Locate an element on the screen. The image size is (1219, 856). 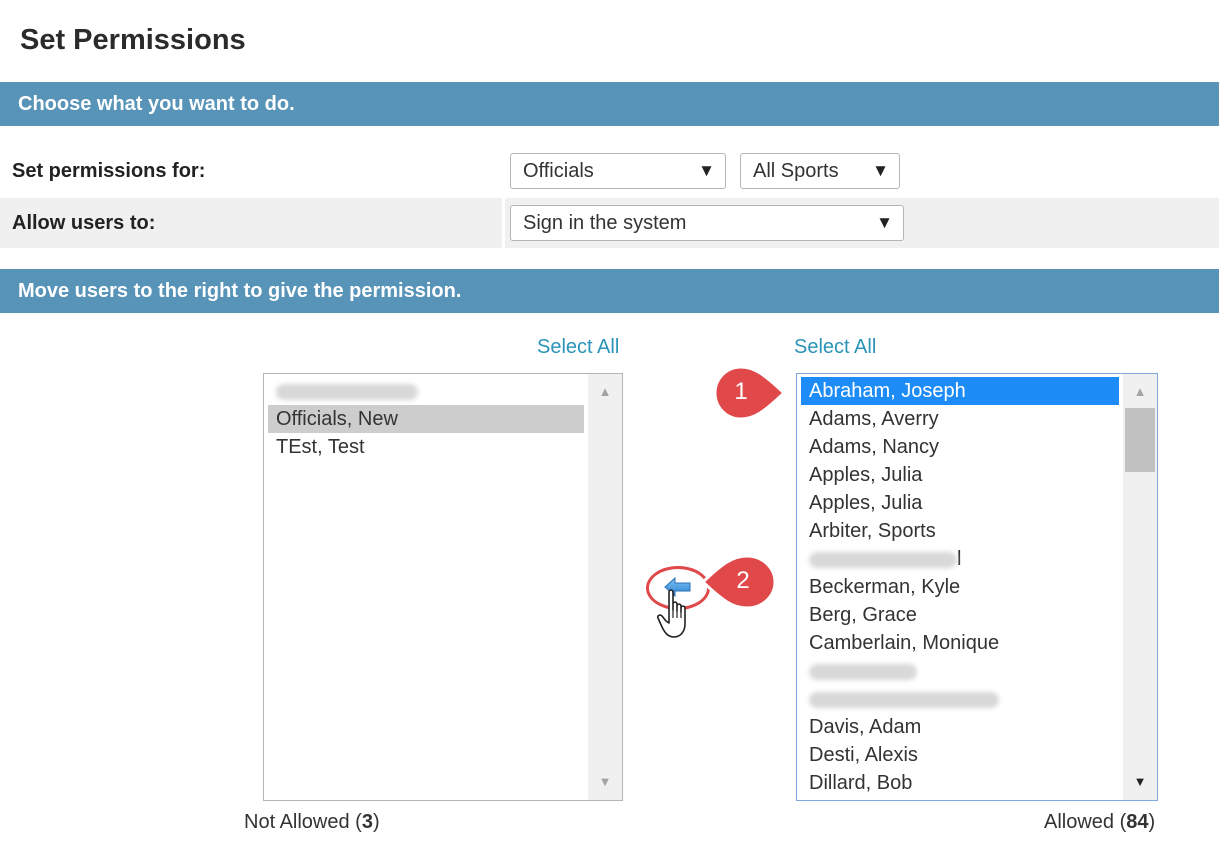
visible-name-fragment: l is located at coordinates (959, 559).